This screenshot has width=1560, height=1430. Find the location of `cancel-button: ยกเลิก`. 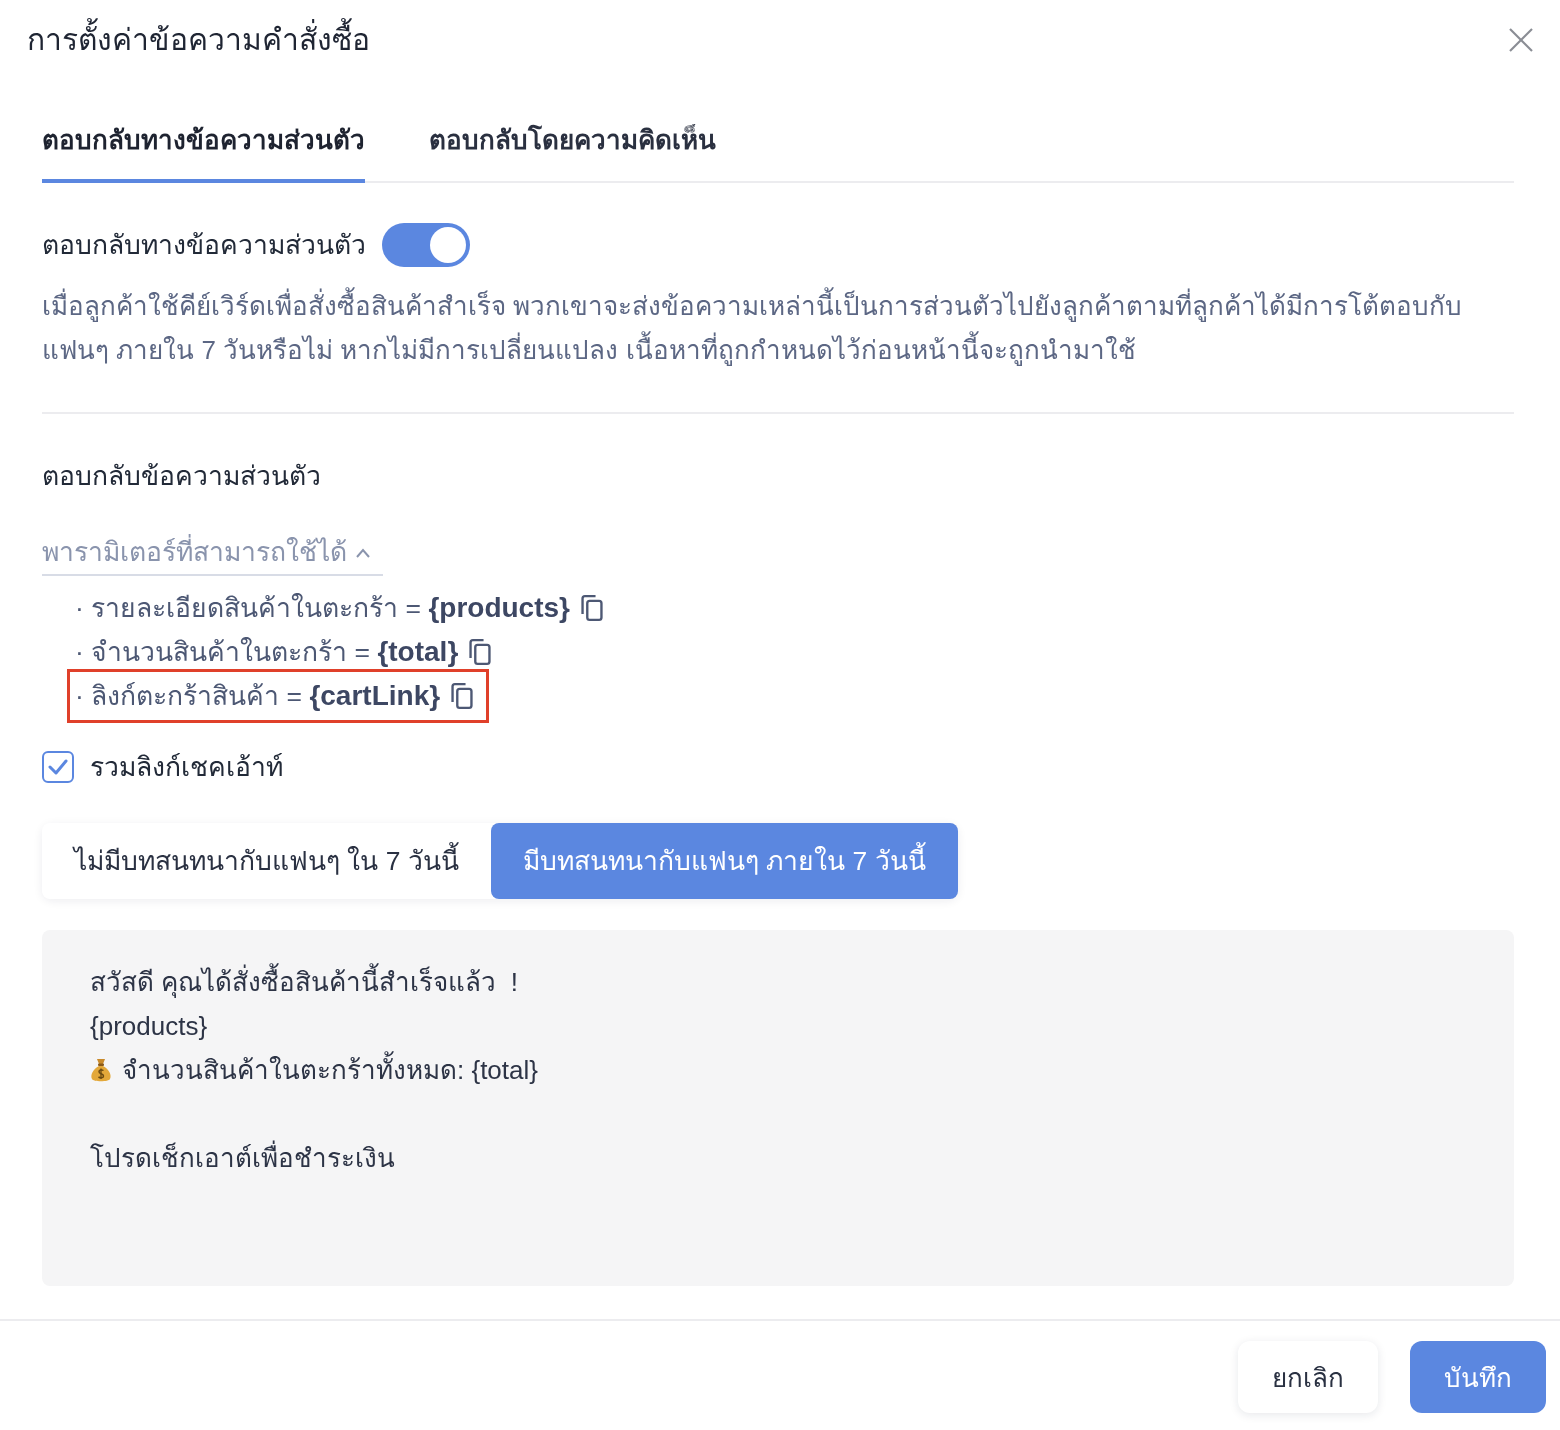

cancel-button: ยกเลิก is located at coordinates (1308, 1377).